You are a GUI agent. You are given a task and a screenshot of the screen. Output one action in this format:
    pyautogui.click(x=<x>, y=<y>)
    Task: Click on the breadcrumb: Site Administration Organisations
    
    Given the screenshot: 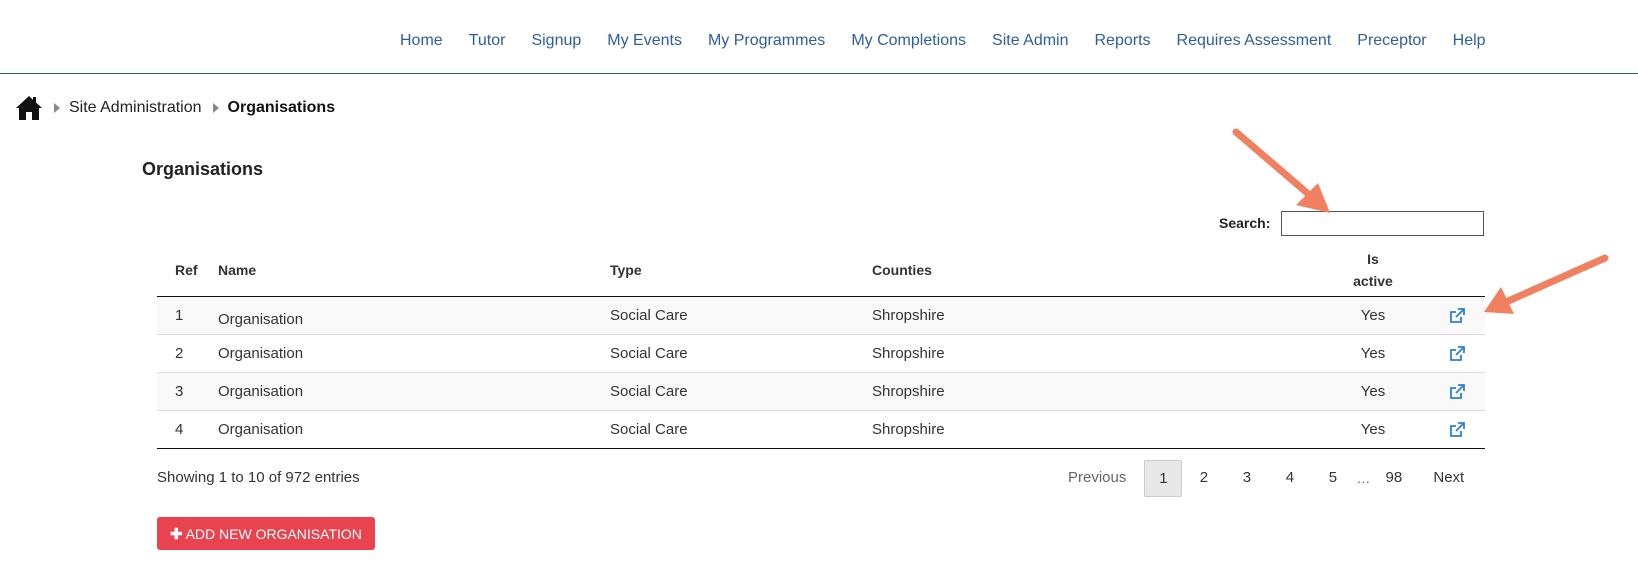 What is the action you would take?
    pyautogui.click(x=175, y=108)
    